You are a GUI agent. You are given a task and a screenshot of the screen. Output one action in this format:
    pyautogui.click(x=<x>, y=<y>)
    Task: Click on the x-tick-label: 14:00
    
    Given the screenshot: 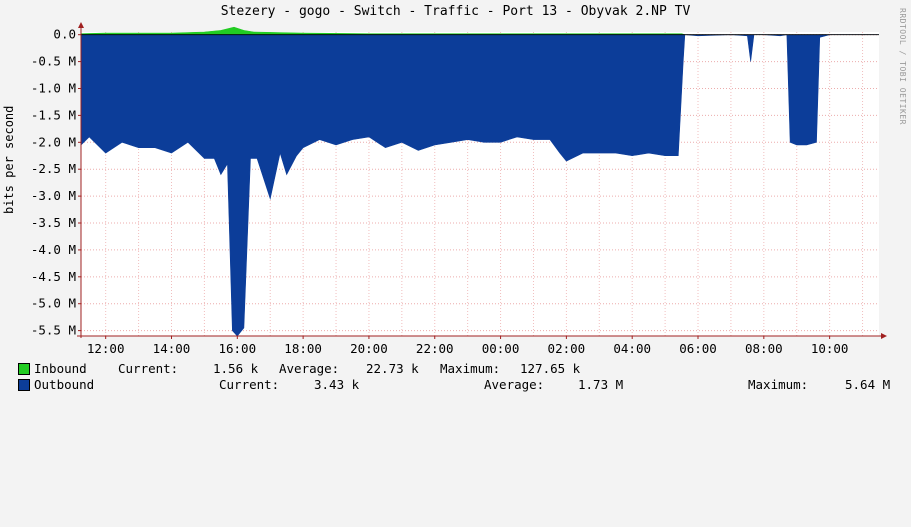 What is the action you would take?
    pyautogui.click(x=172, y=348)
    